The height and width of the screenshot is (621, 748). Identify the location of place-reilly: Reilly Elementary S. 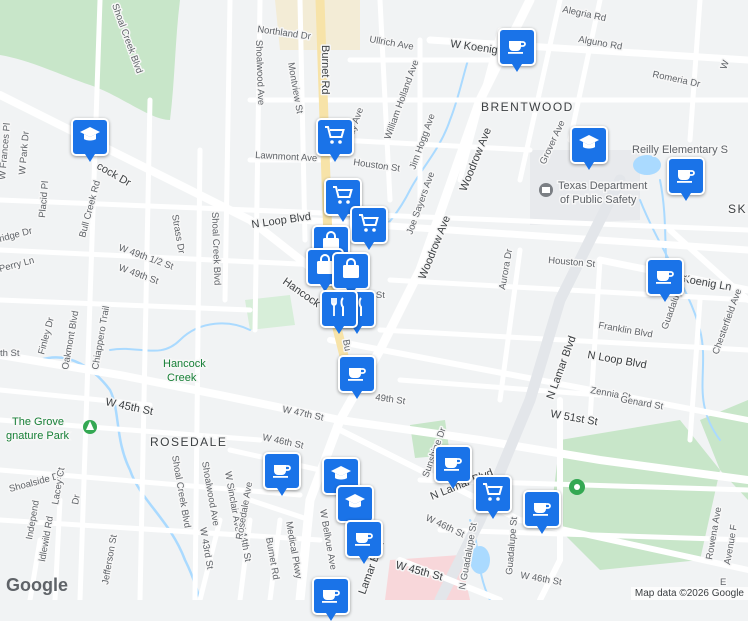
(680, 150).